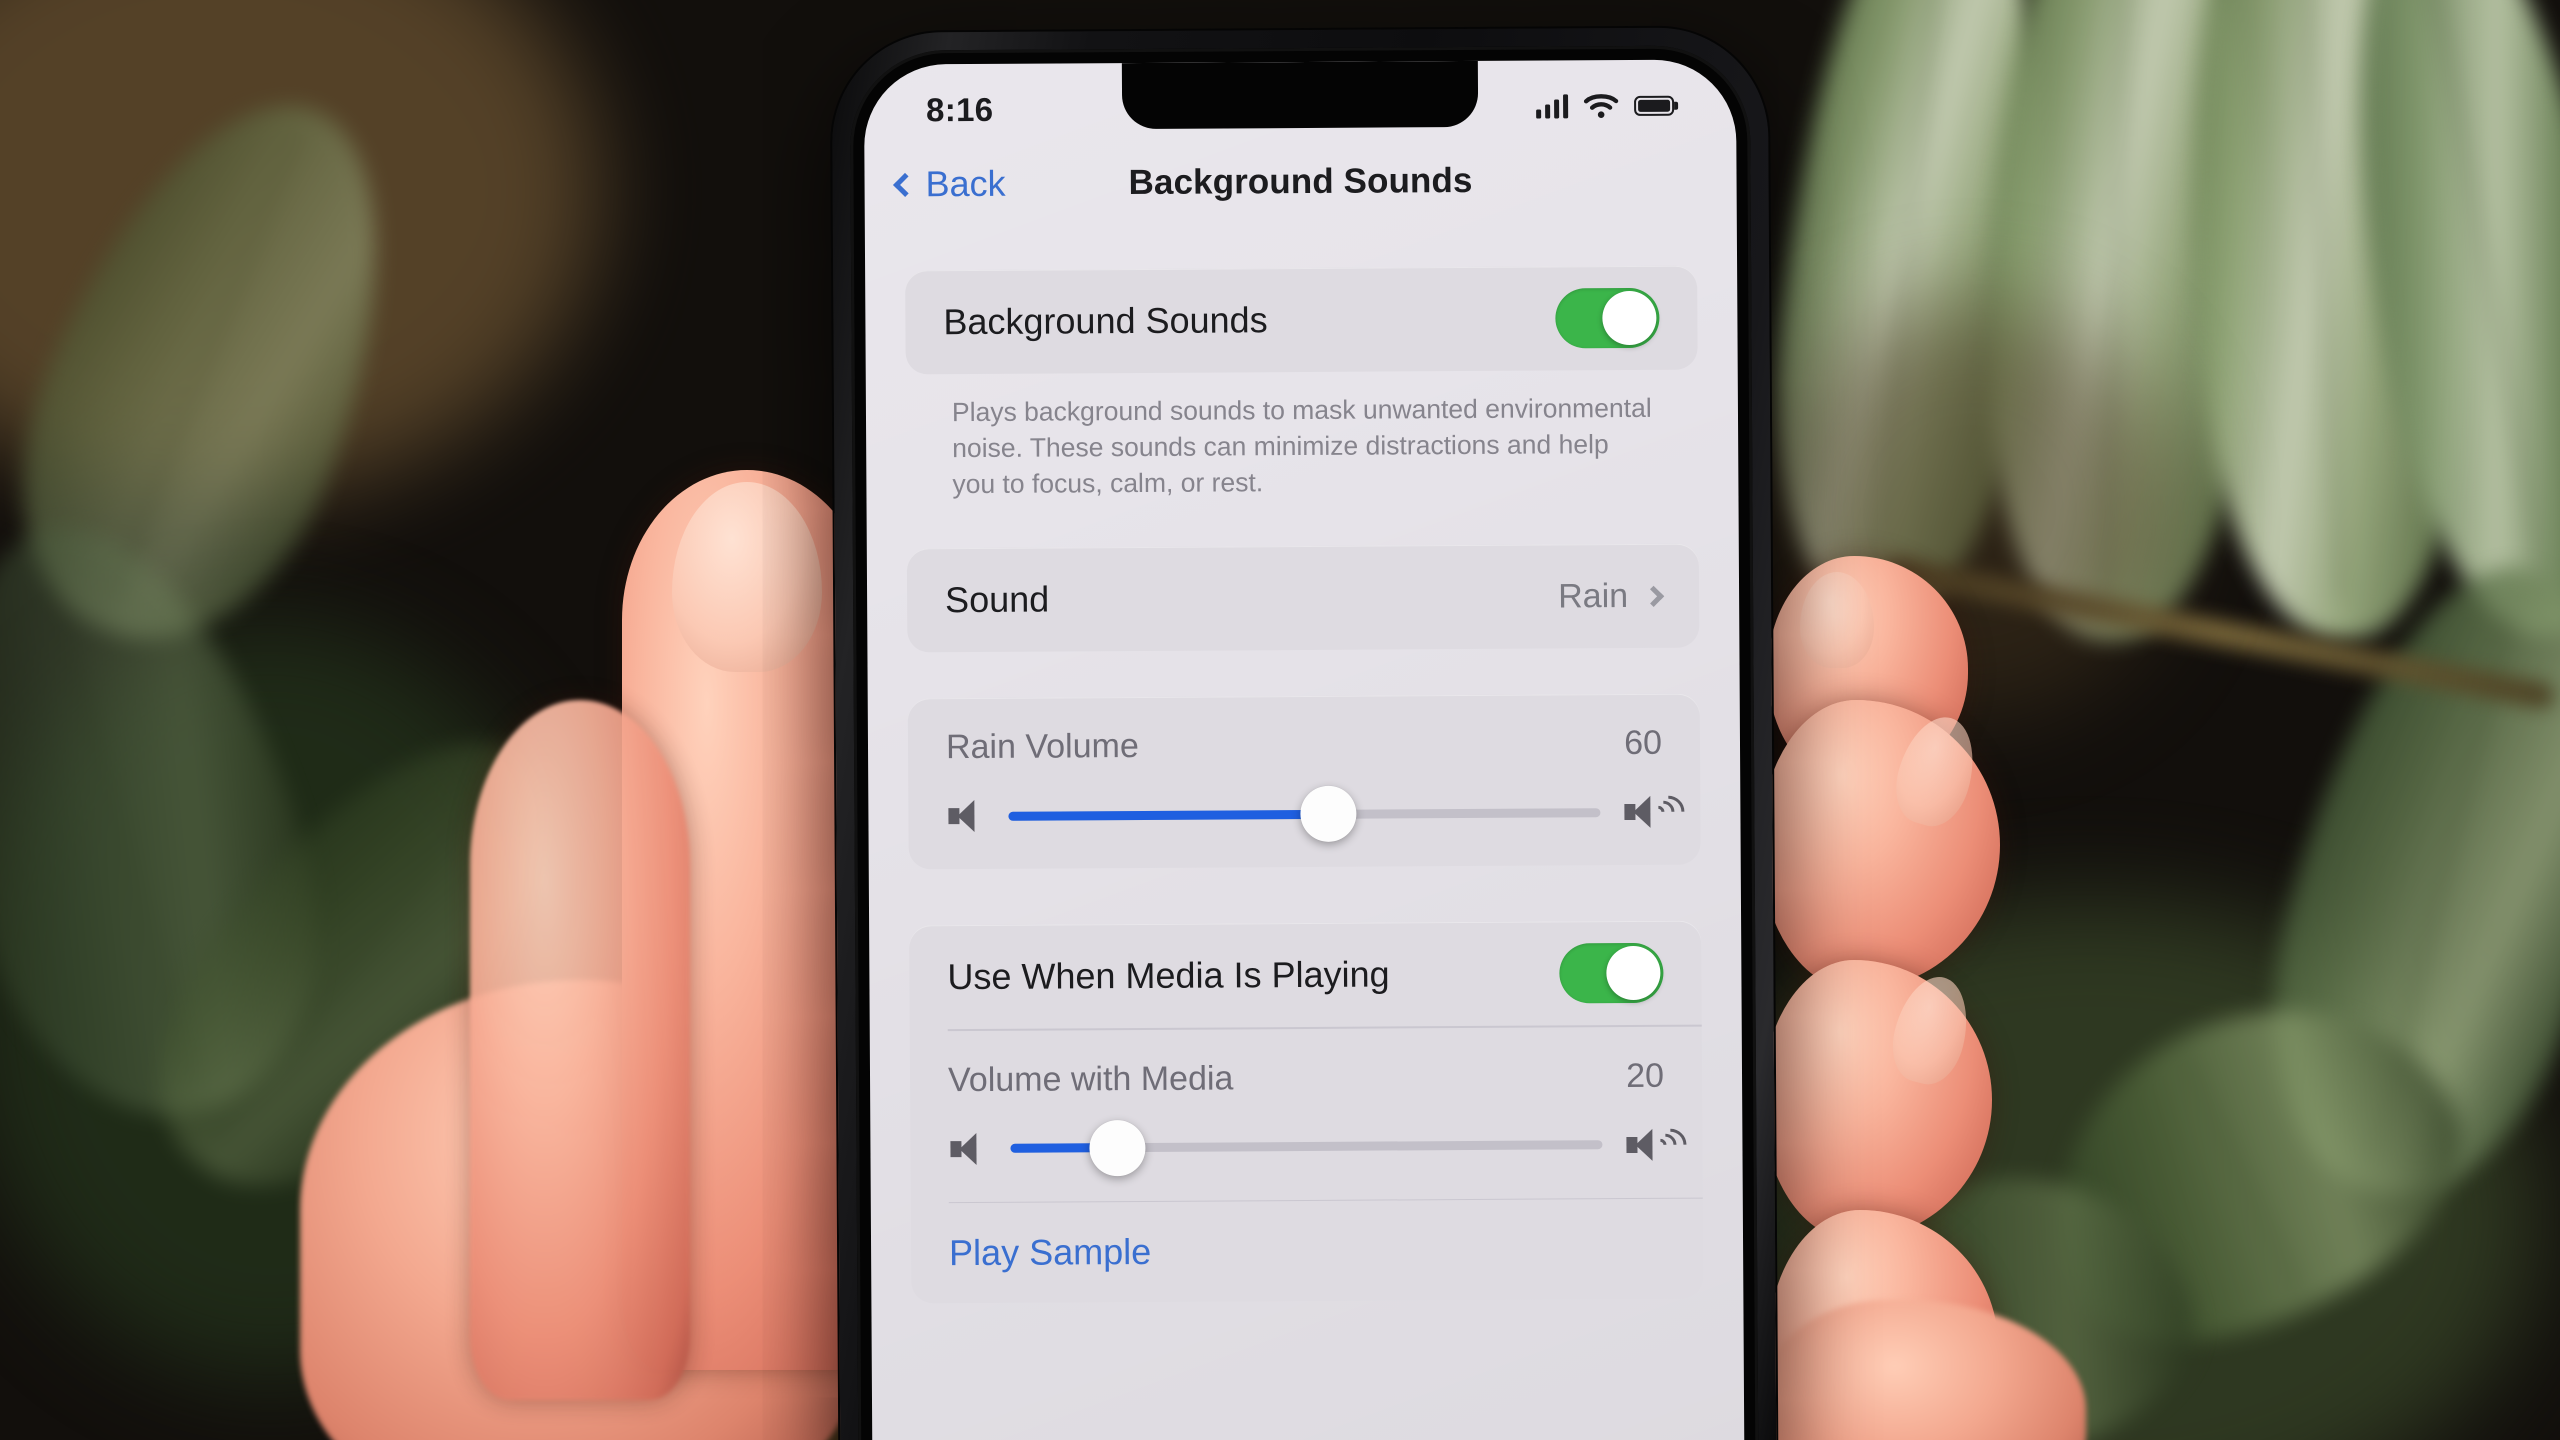  I want to click on background-sounds-toggle, so click(1607, 318).